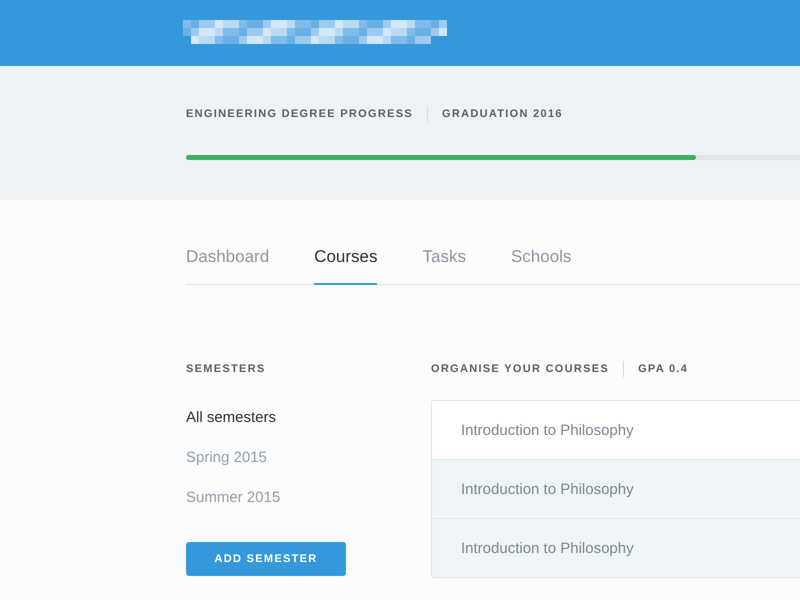 This screenshot has height=600, width=800. Describe the element at coordinates (266, 559) in the screenshot. I see `add-semester-button: ADD SEMESTER` at that location.